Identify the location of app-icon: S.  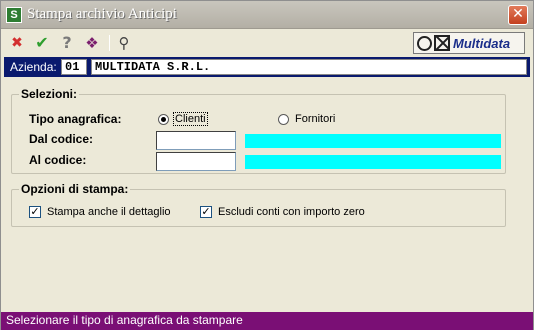
(14, 15).